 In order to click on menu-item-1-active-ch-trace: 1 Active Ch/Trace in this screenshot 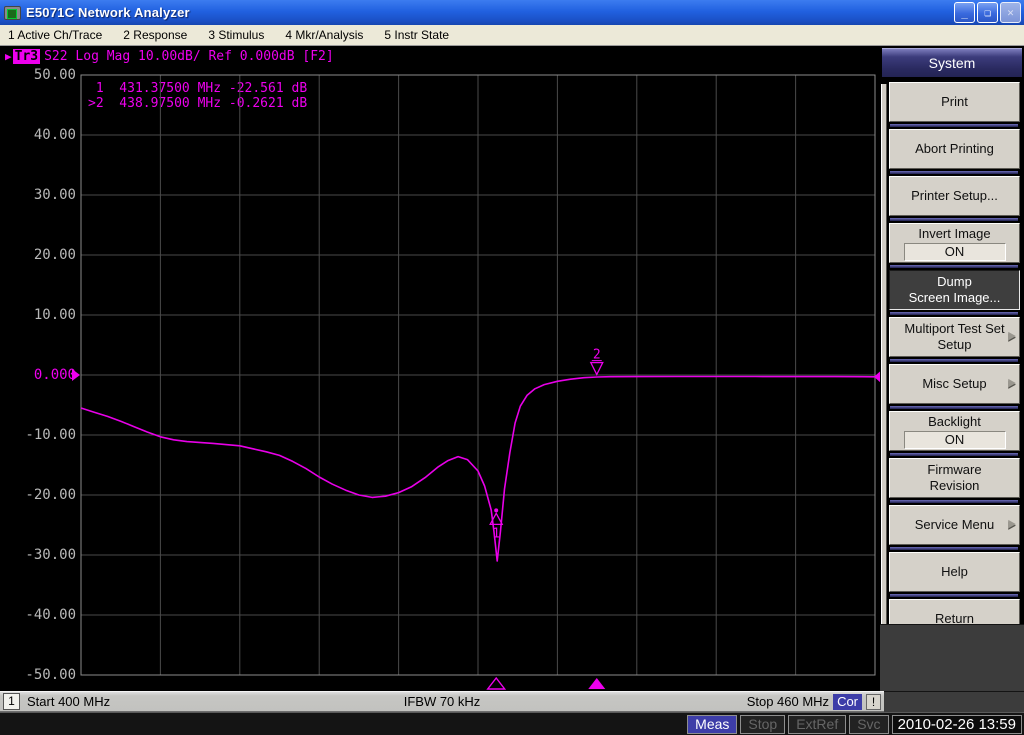, I will do `click(55, 35)`.